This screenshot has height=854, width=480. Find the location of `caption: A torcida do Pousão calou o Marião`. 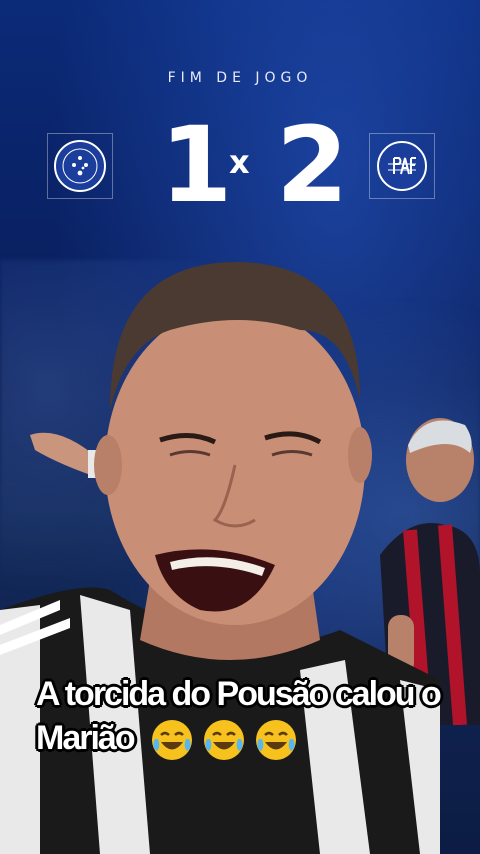

caption: A torcida do Pousão calou o Marião is located at coordinates (246, 717).